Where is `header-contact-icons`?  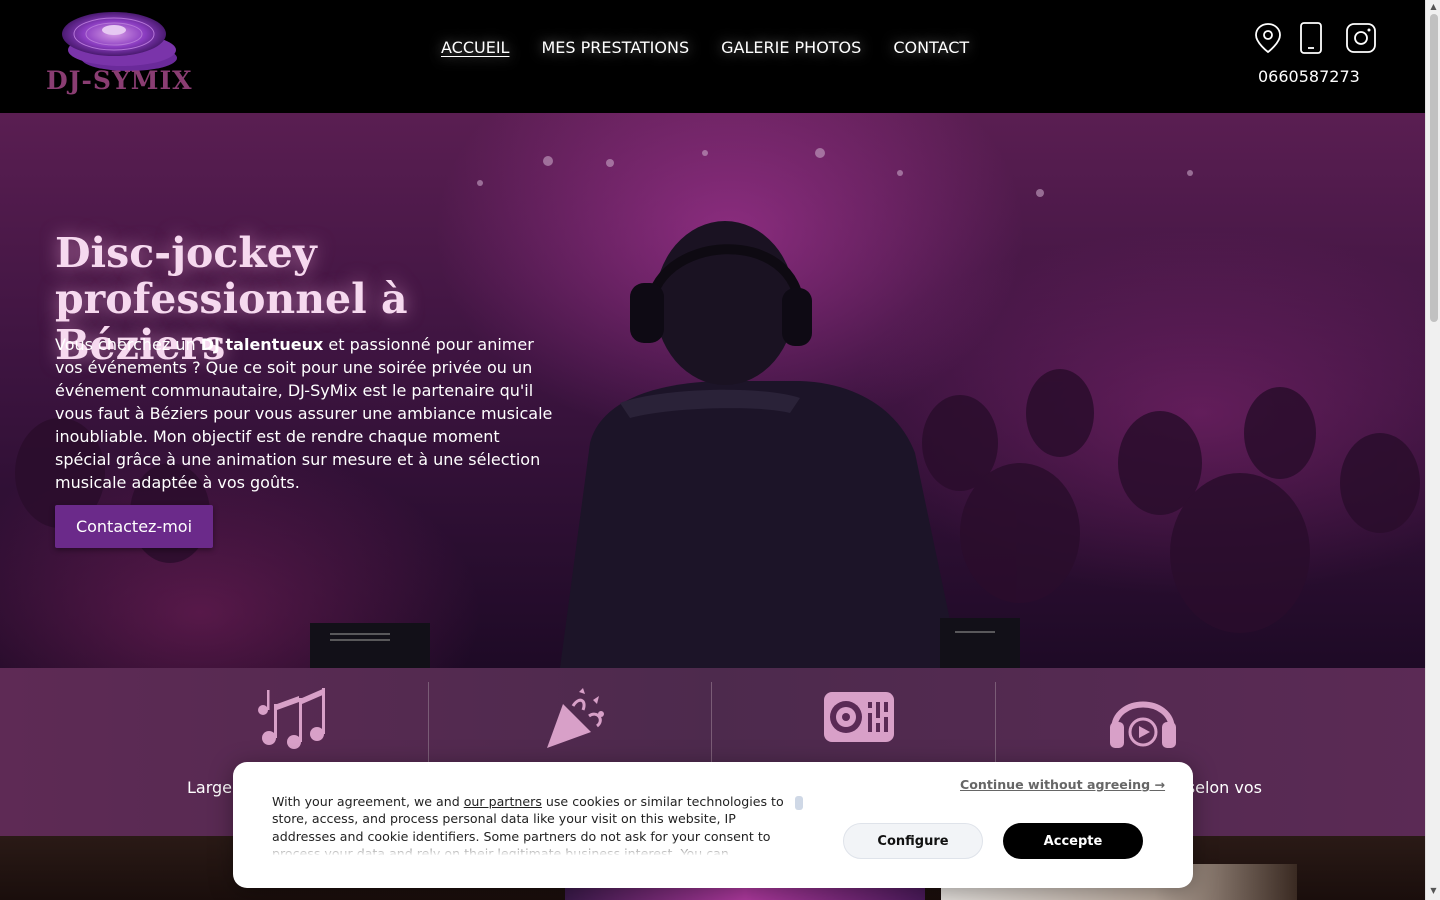
header-contact-icons is located at coordinates (1315, 38).